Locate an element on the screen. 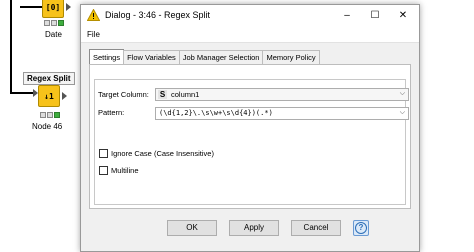  regex-split-node-icon: ↓1 is located at coordinates (49, 96).